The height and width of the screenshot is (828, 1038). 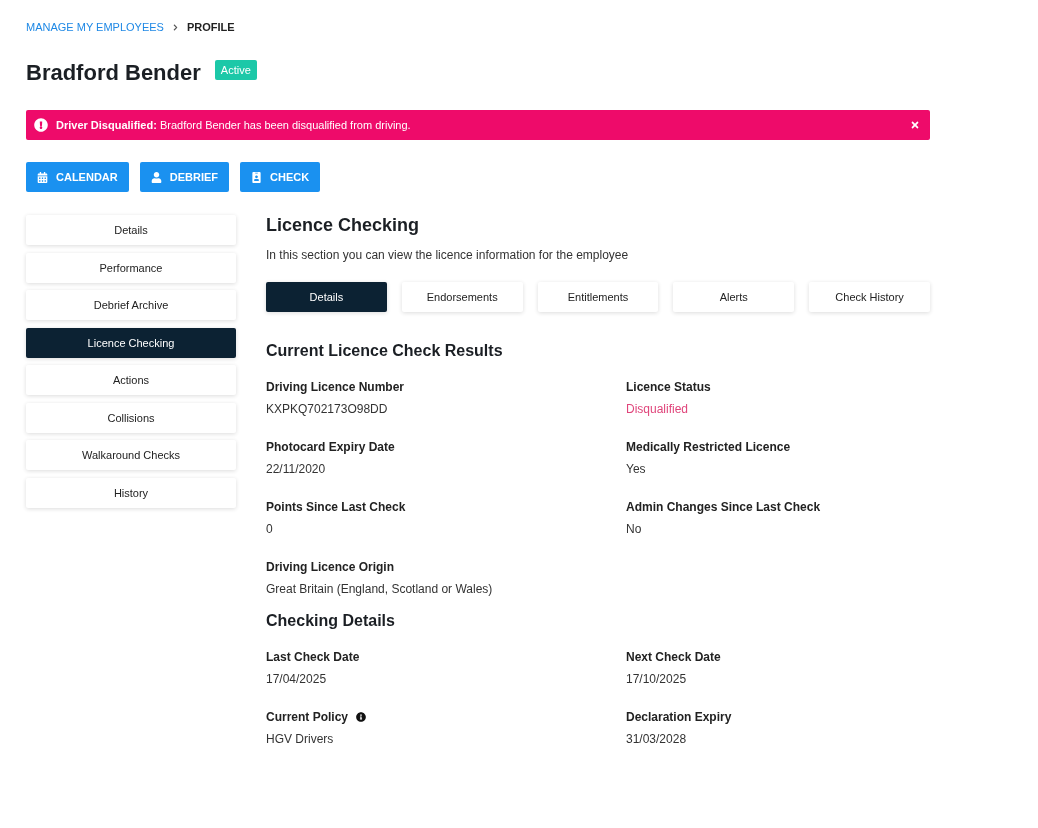 What do you see at coordinates (336, 507) in the screenshot?
I see `field-label: Points Since Last Check` at bounding box center [336, 507].